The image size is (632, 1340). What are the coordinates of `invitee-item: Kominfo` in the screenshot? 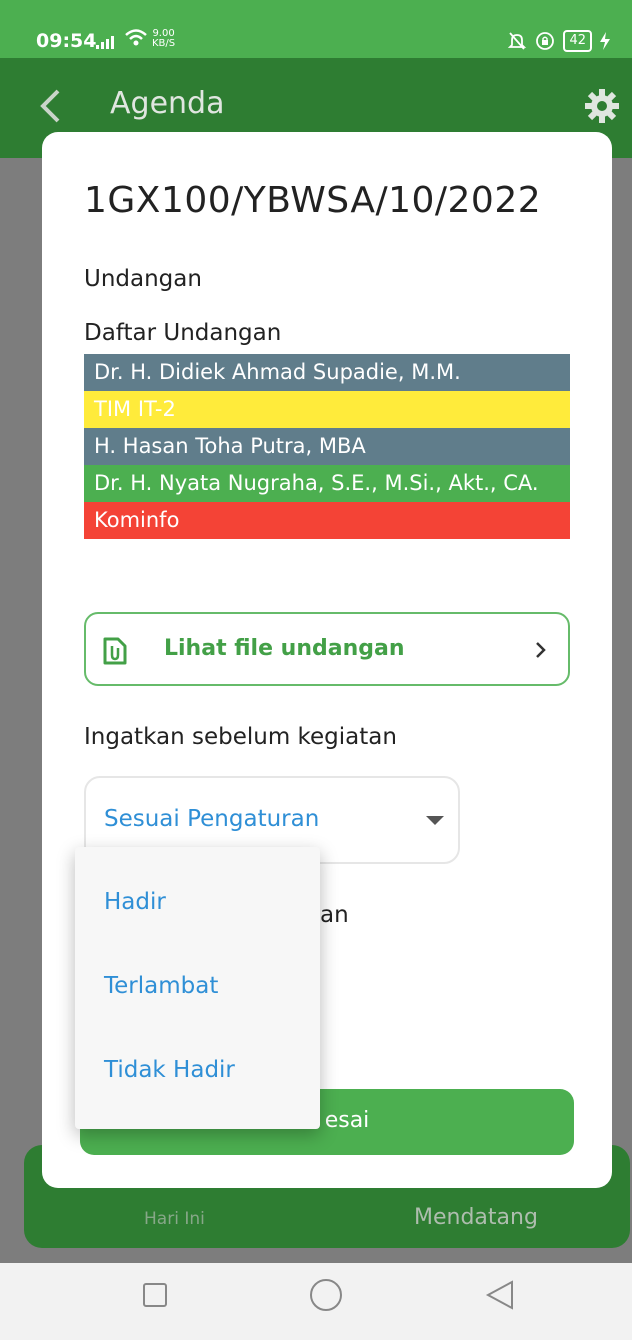 It's located at (327, 520).